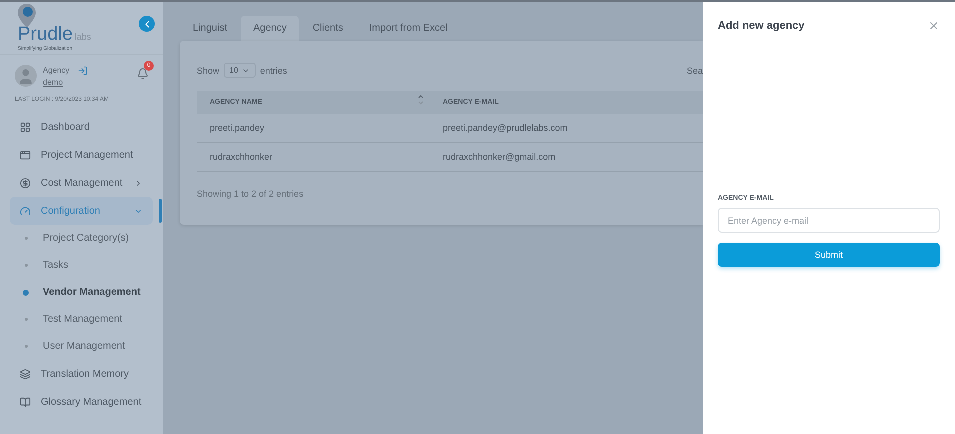 Image resolution: width=955 pixels, height=434 pixels. What do you see at coordinates (25, 155) in the screenshot?
I see `window-icon` at bounding box center [25, 155].